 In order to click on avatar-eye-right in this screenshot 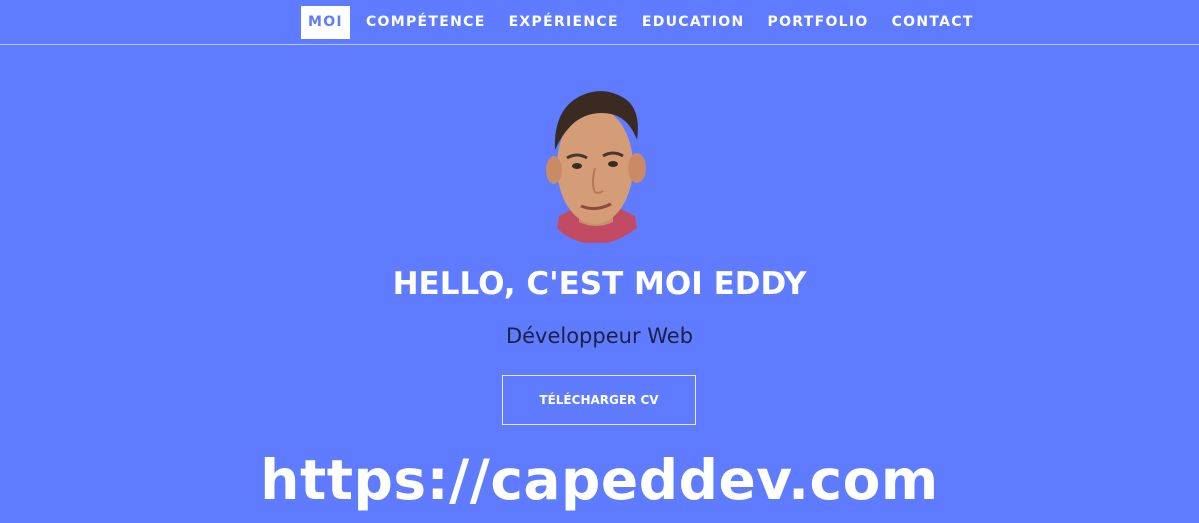, I will do `click(613, 164)`.